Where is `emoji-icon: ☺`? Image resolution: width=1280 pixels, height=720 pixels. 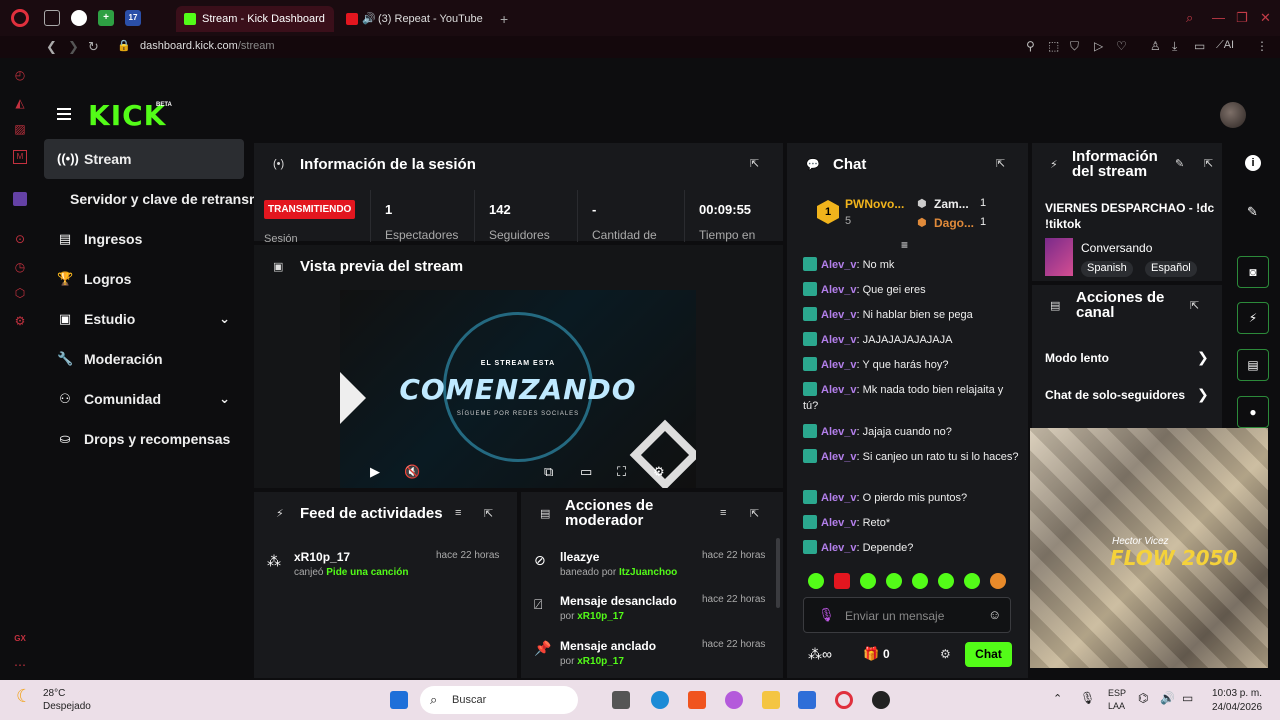 emoji-icon: ☺ is located at coordinates (994, 614).